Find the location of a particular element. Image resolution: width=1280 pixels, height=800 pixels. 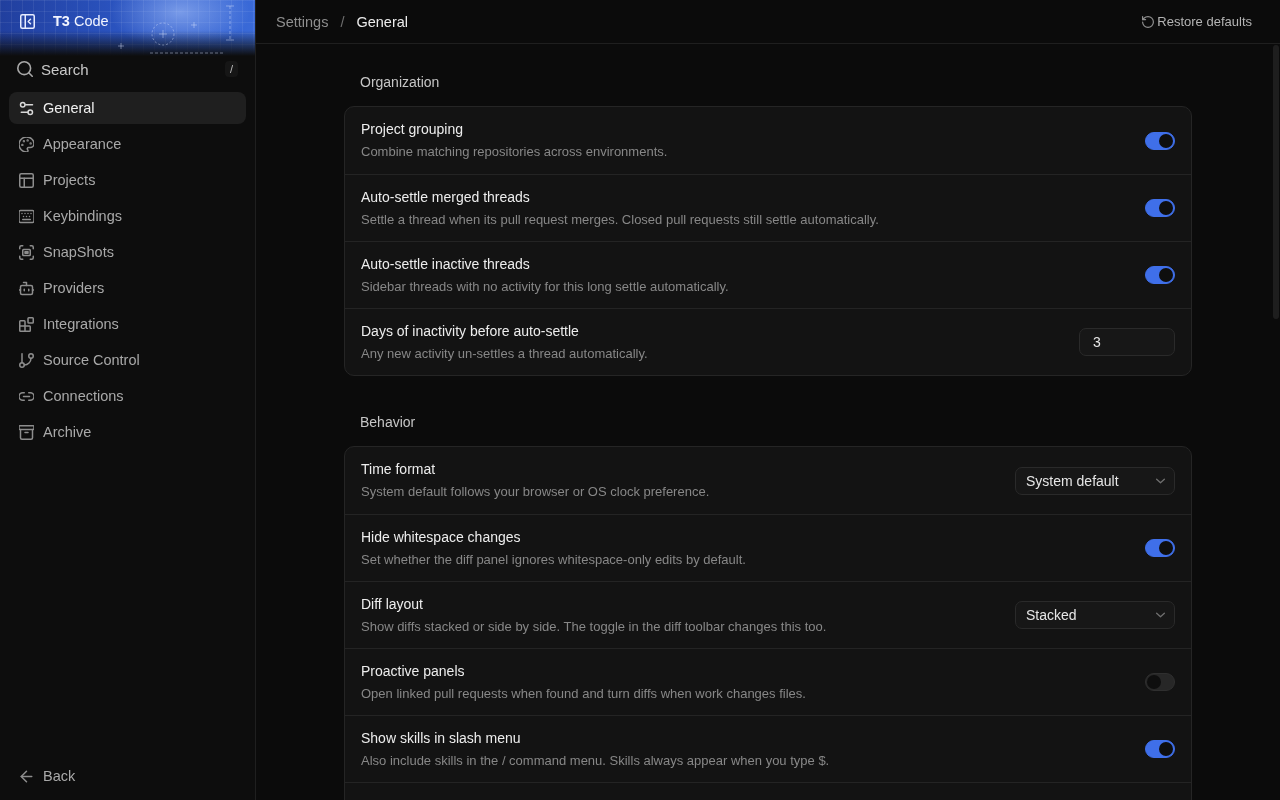

section-heading: Behavior is located at coordinates (388, 422).